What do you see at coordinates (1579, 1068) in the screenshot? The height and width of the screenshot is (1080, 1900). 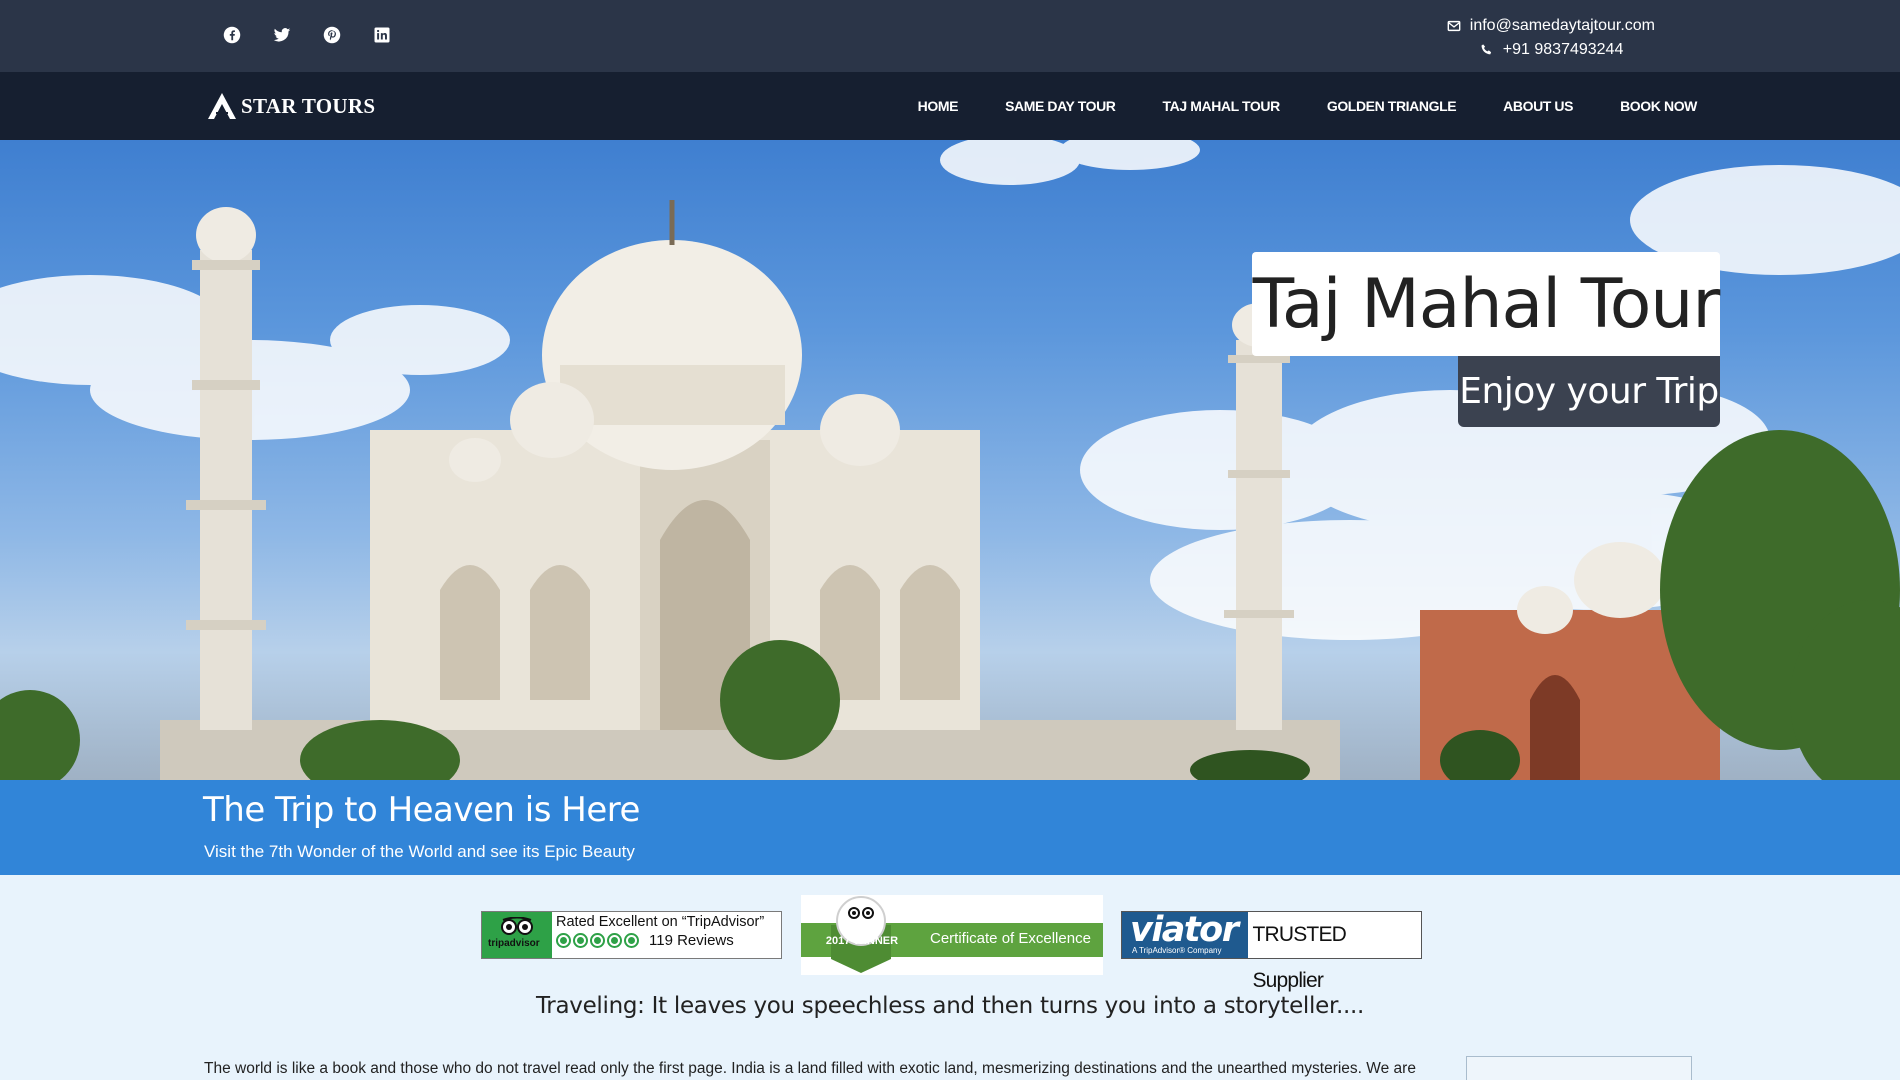 I see `sidebar-widget` at bounding box center [1579, 1068].